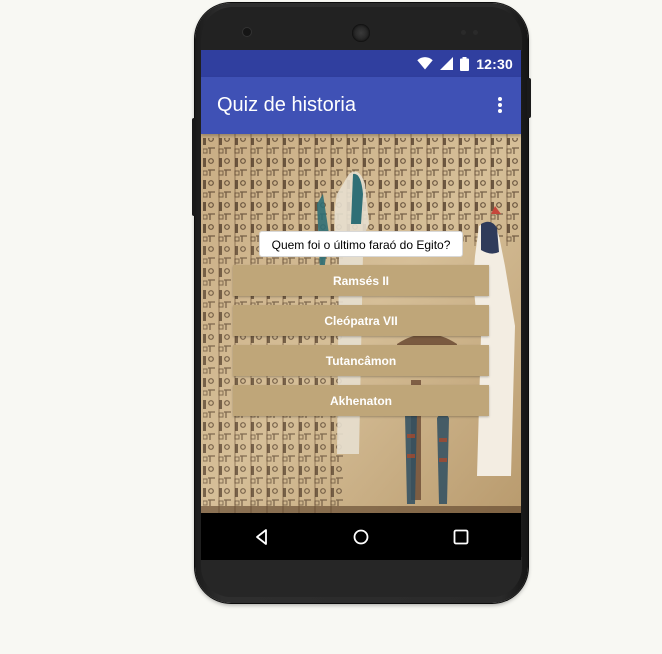  I want to click on back-icon, so click(262, 537).